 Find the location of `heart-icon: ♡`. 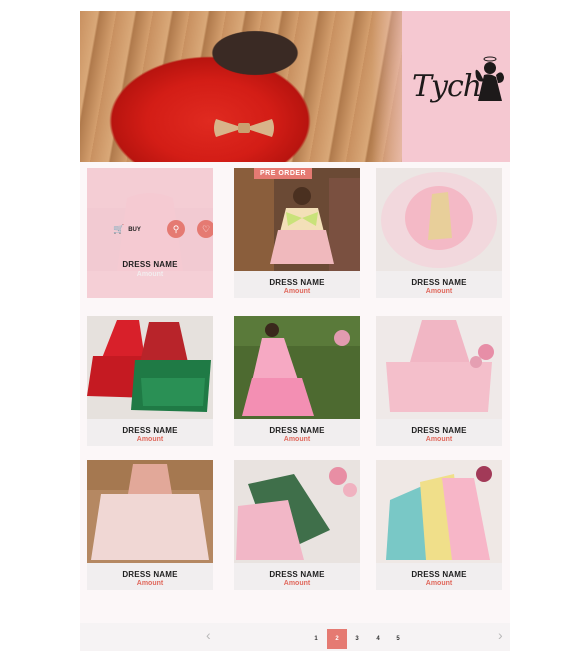

heart-icon: ♡ is located at coordinates (205, 229).